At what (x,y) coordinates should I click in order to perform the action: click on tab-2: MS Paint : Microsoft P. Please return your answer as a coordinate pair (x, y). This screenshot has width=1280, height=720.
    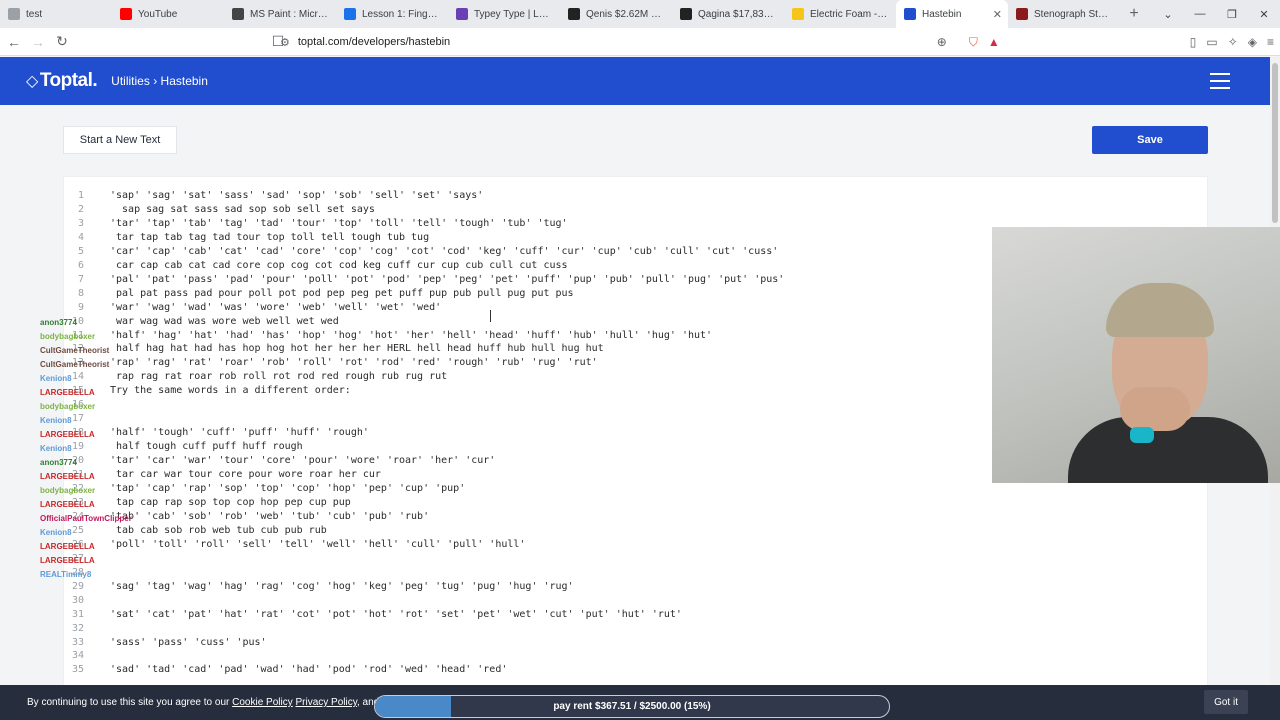
    Looking at the image, I should click on (280, 14).